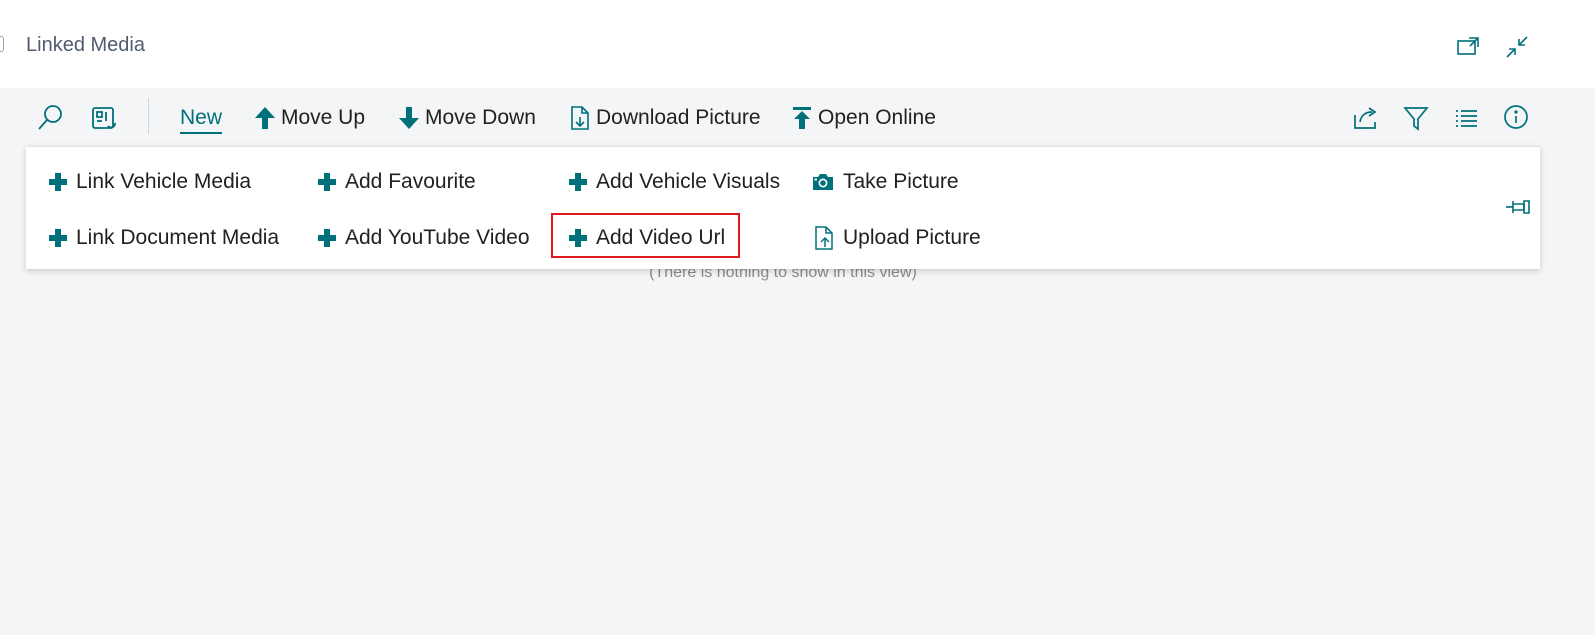  I want to click on item-label: Link Vehicle Media, so click(164, 181).